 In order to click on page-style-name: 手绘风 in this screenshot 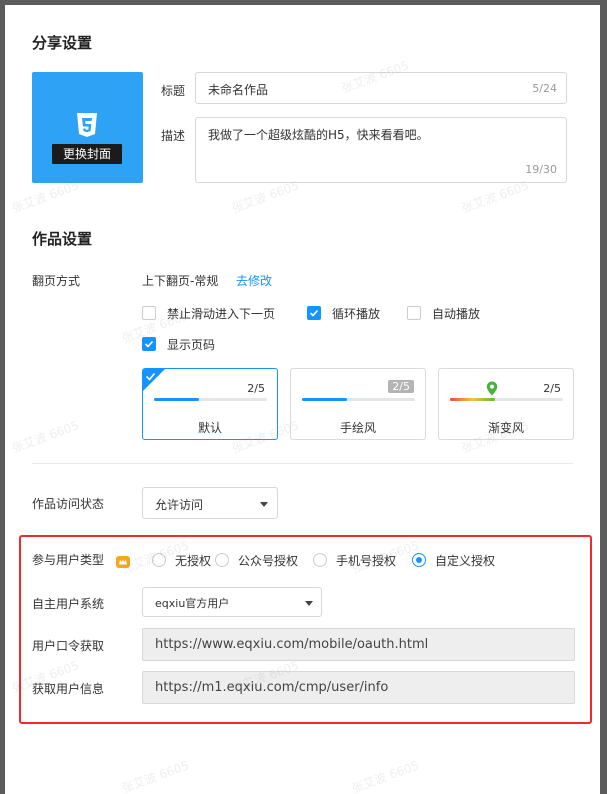, I will do `click(357, 428)`.